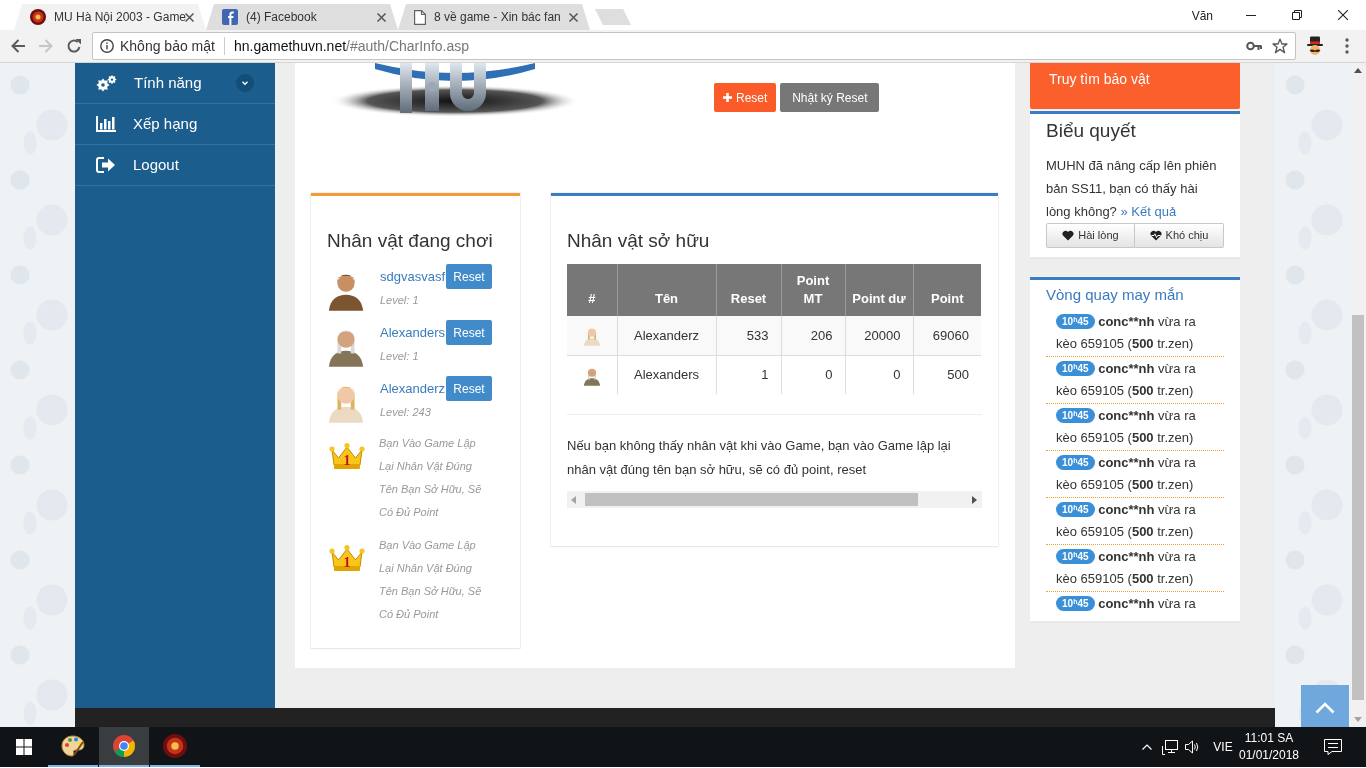 This screenshot has height=768, width=1366. I want to click on table-cell: 533, so click(748, 335).